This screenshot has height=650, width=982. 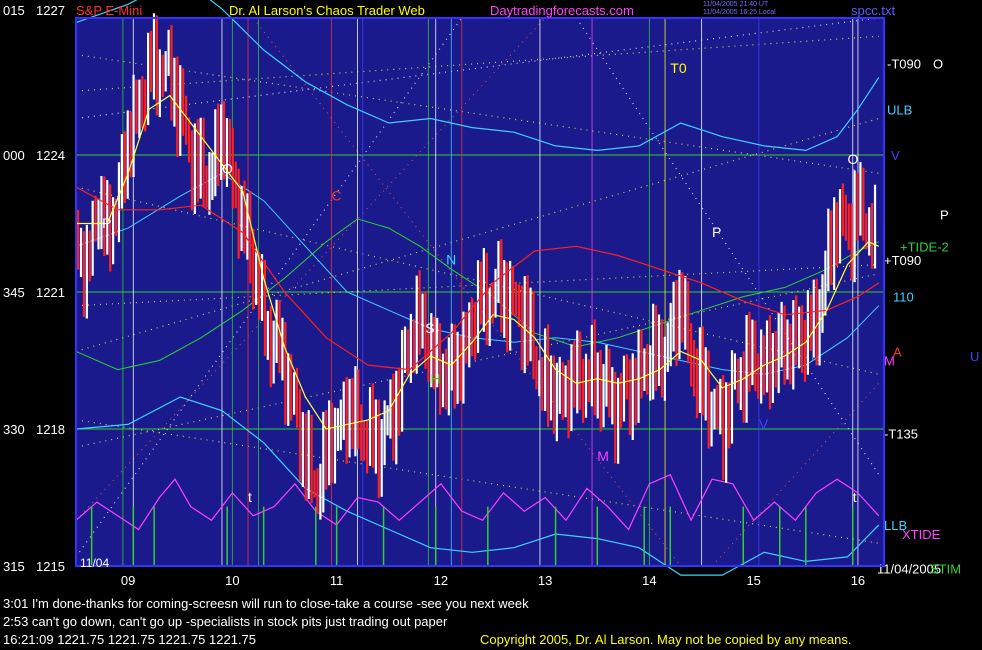 What do you see at coordinates (974, 356) in the screenshot?
I see `right-label: U` at bounding box center [974, 356].